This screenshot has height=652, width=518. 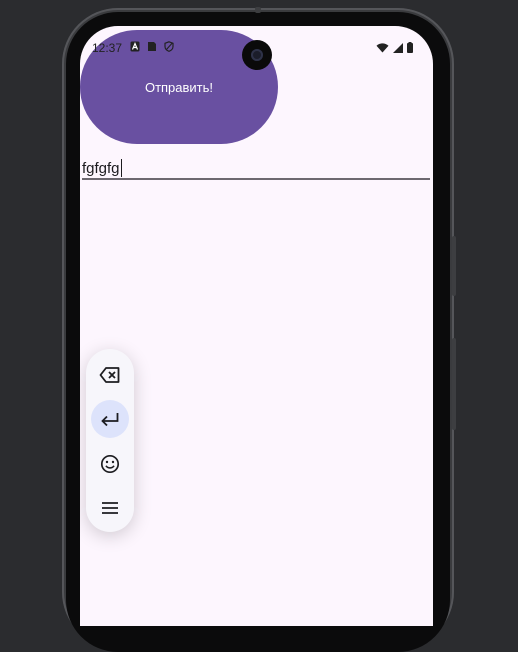 I want to click on backspace-button, so click(x=110, y=375).